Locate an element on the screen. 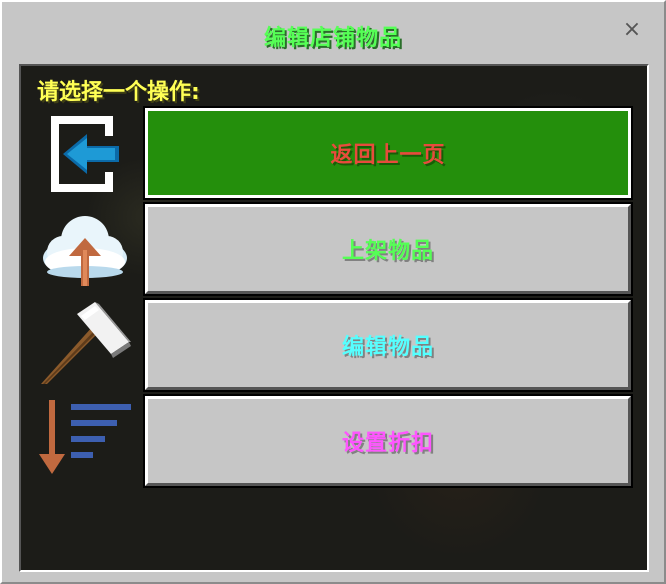  close-icon: × is located at coordinates (632, 30).